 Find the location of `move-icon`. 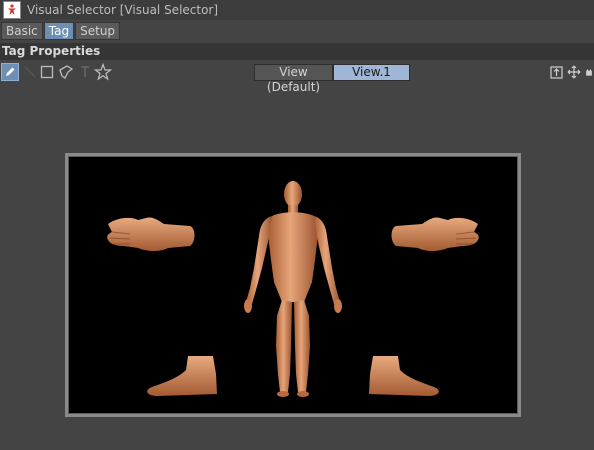

move-icon is located at coordinates (574, 72).